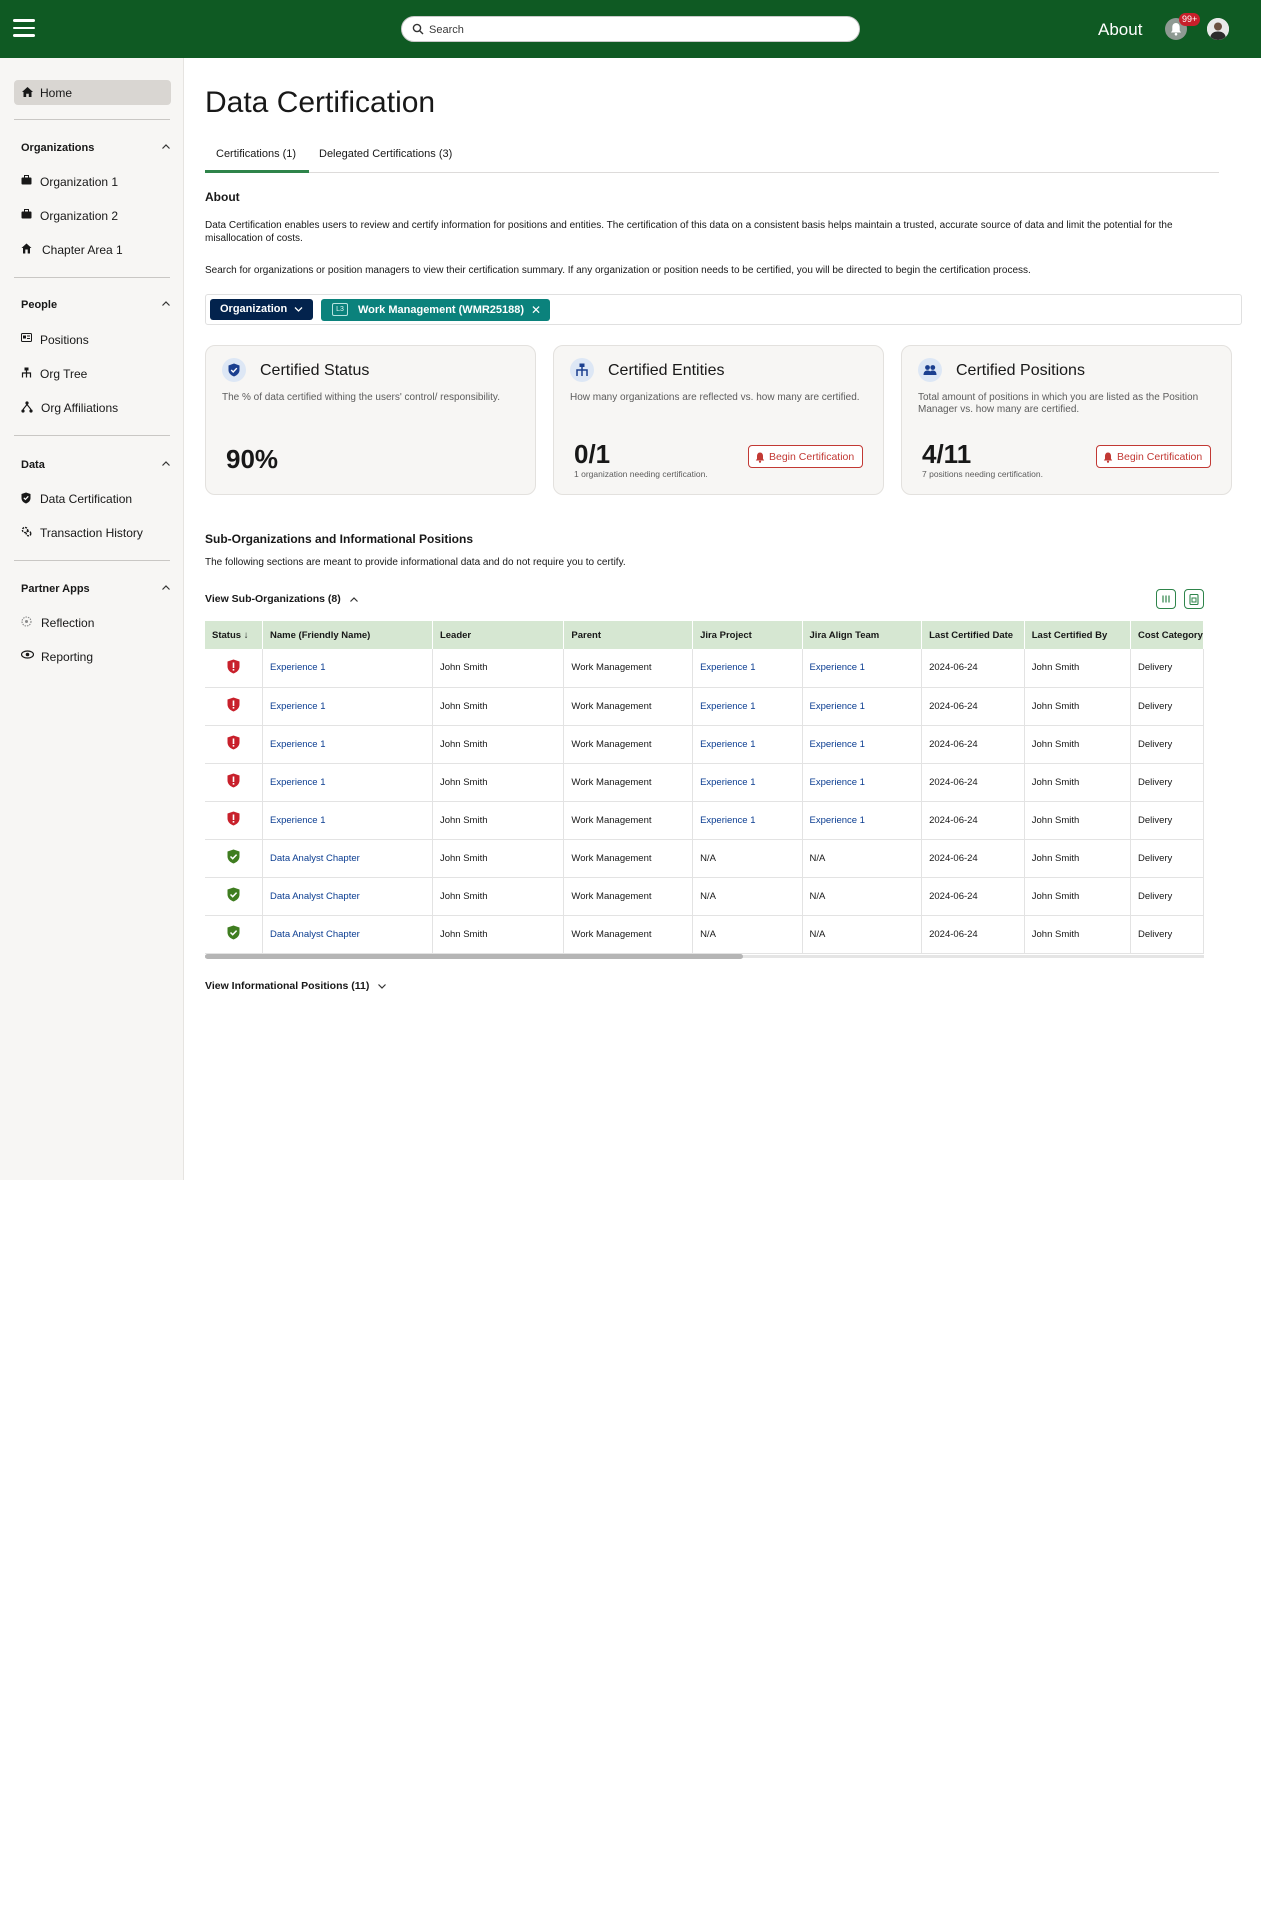  Describe the element at coordinates (1077, 668) in the screenshot. I see `last-certified-by-cell: John Smith` at that location.